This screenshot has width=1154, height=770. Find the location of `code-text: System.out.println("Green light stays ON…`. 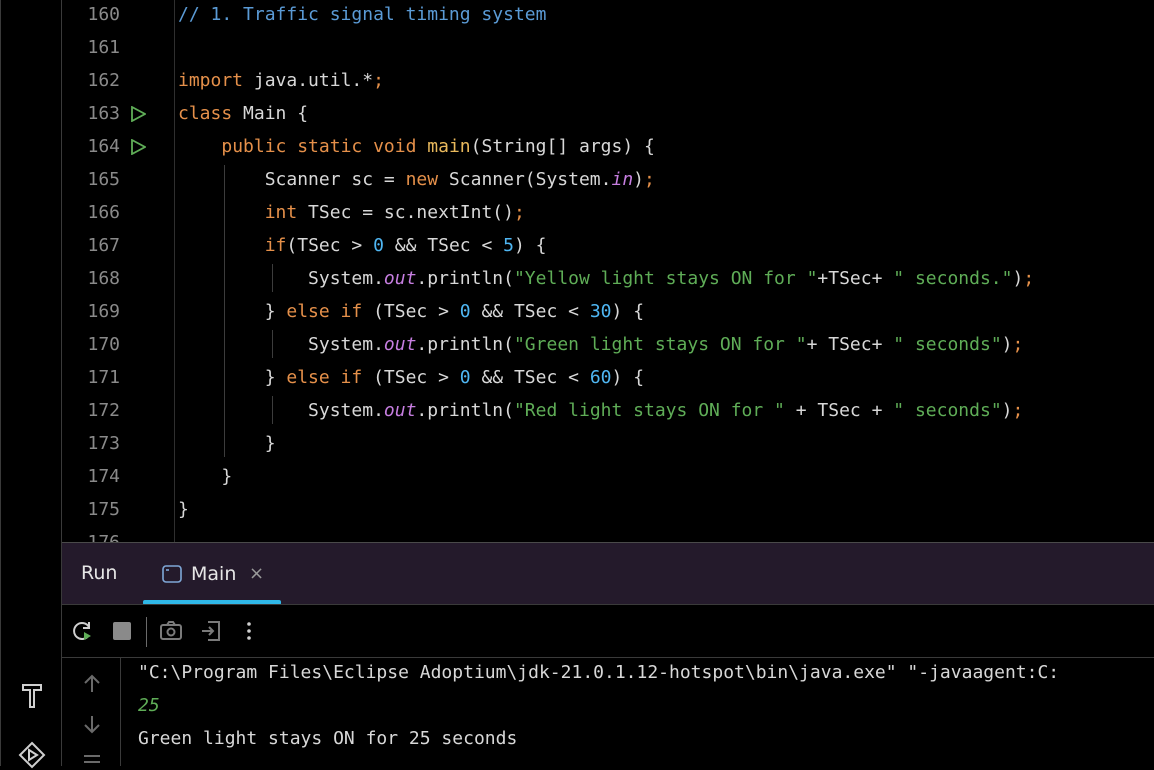

code-text: System.out.println("Green light stays ON… is located at coordinates (600, 344).